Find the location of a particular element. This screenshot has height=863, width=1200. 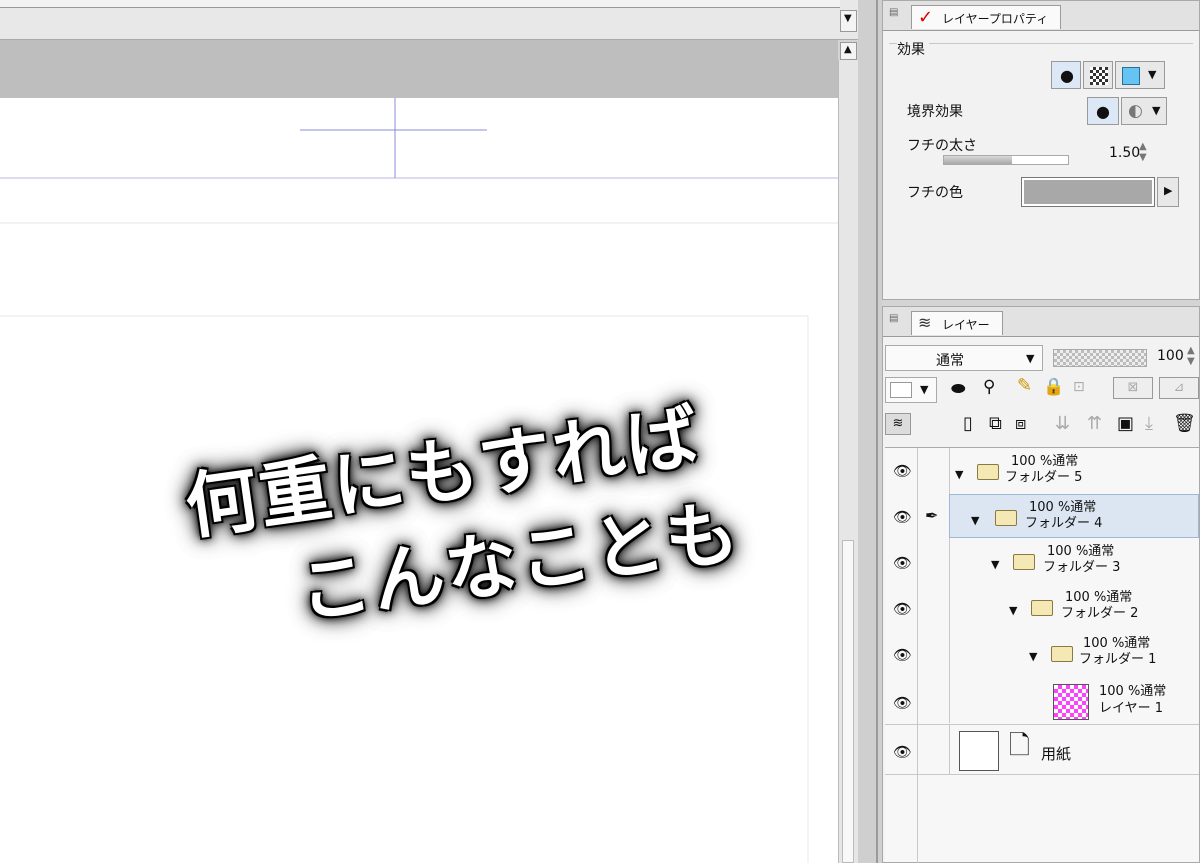

edit-column-line is located at coordinates (949, 750).